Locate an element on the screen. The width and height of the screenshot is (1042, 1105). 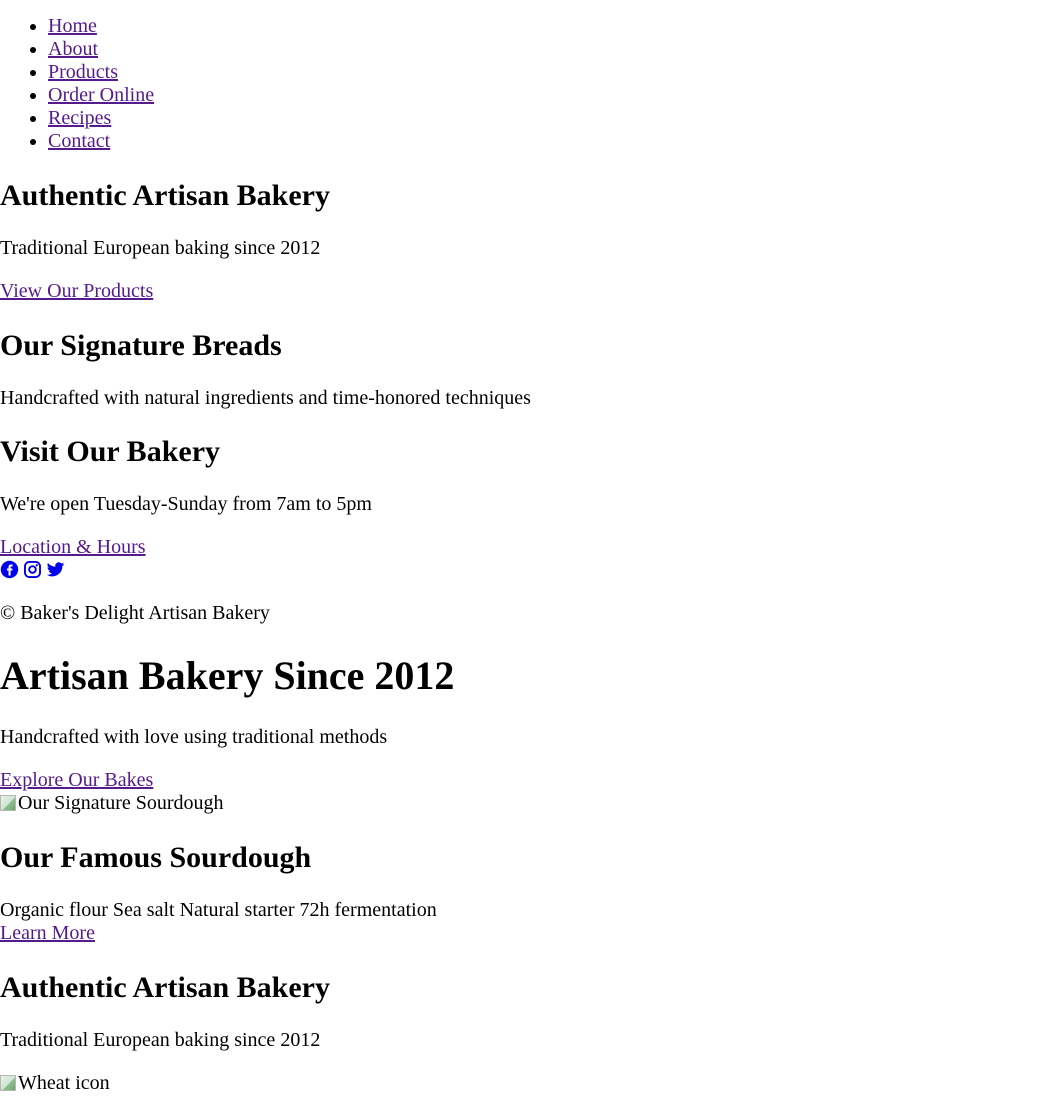
sourdough-image: Our Signature Sourdough is located at coordinates (112, 803).